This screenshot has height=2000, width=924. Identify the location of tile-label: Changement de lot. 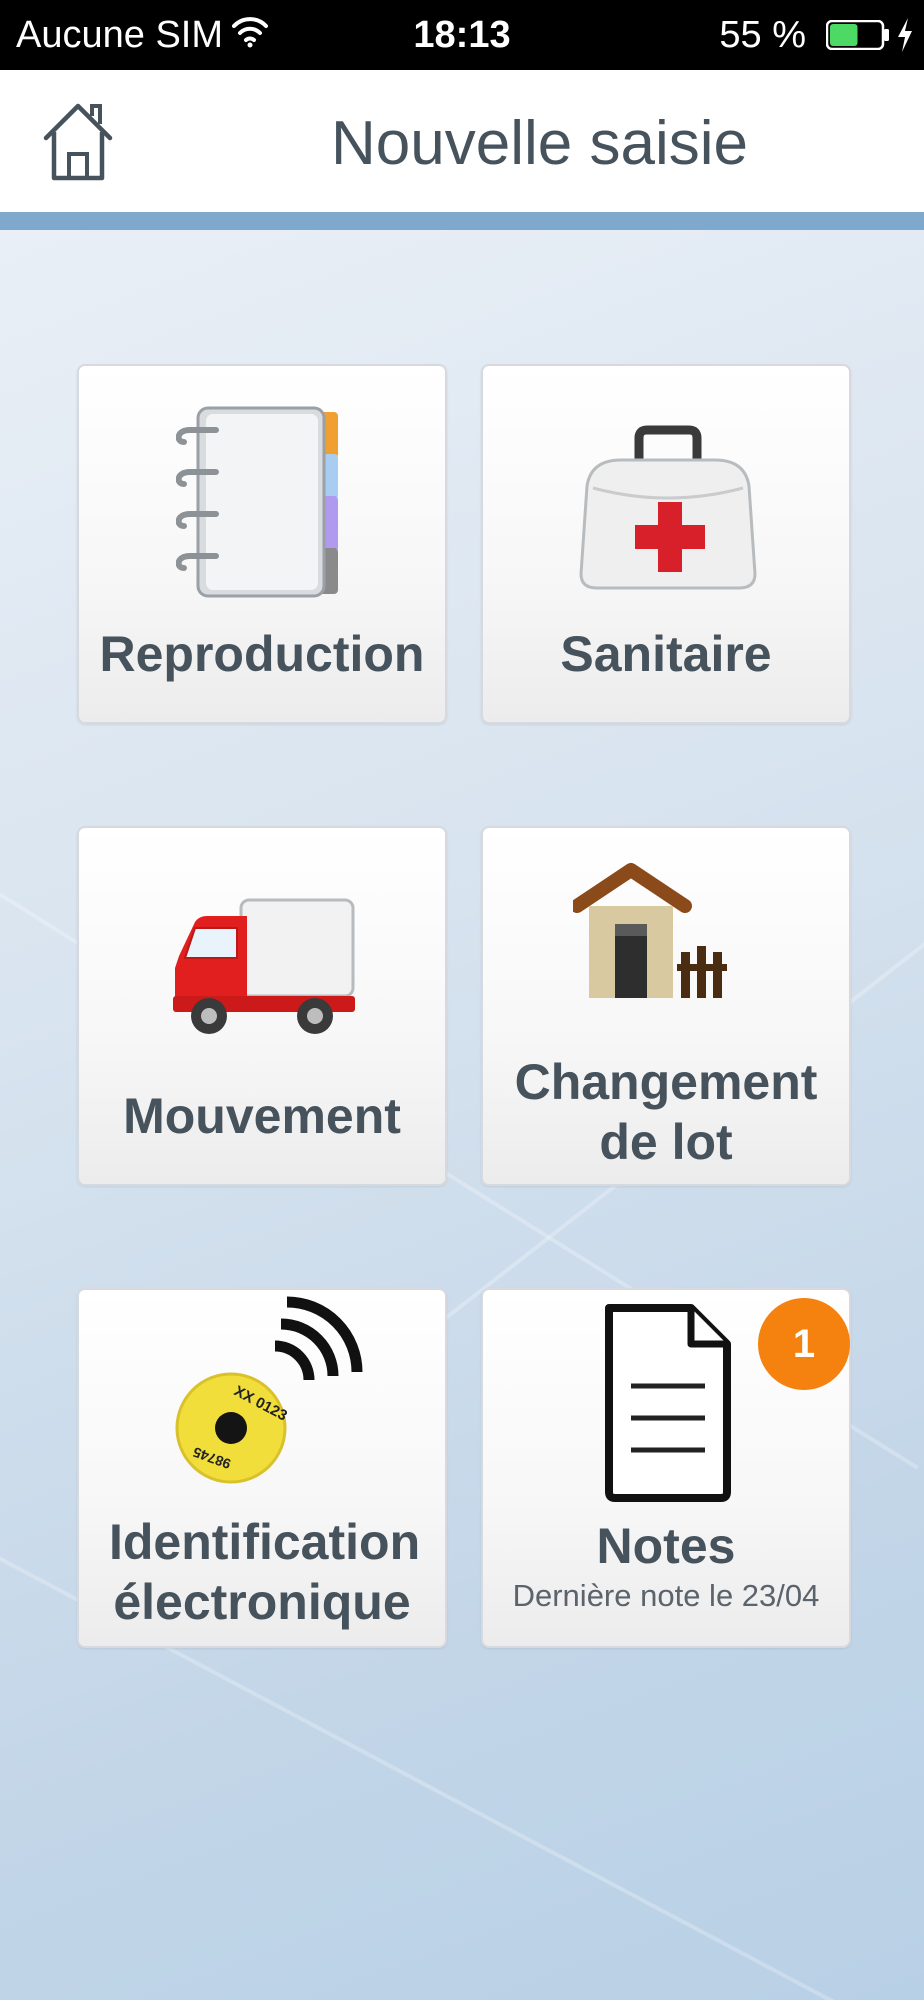
(666, 1112).